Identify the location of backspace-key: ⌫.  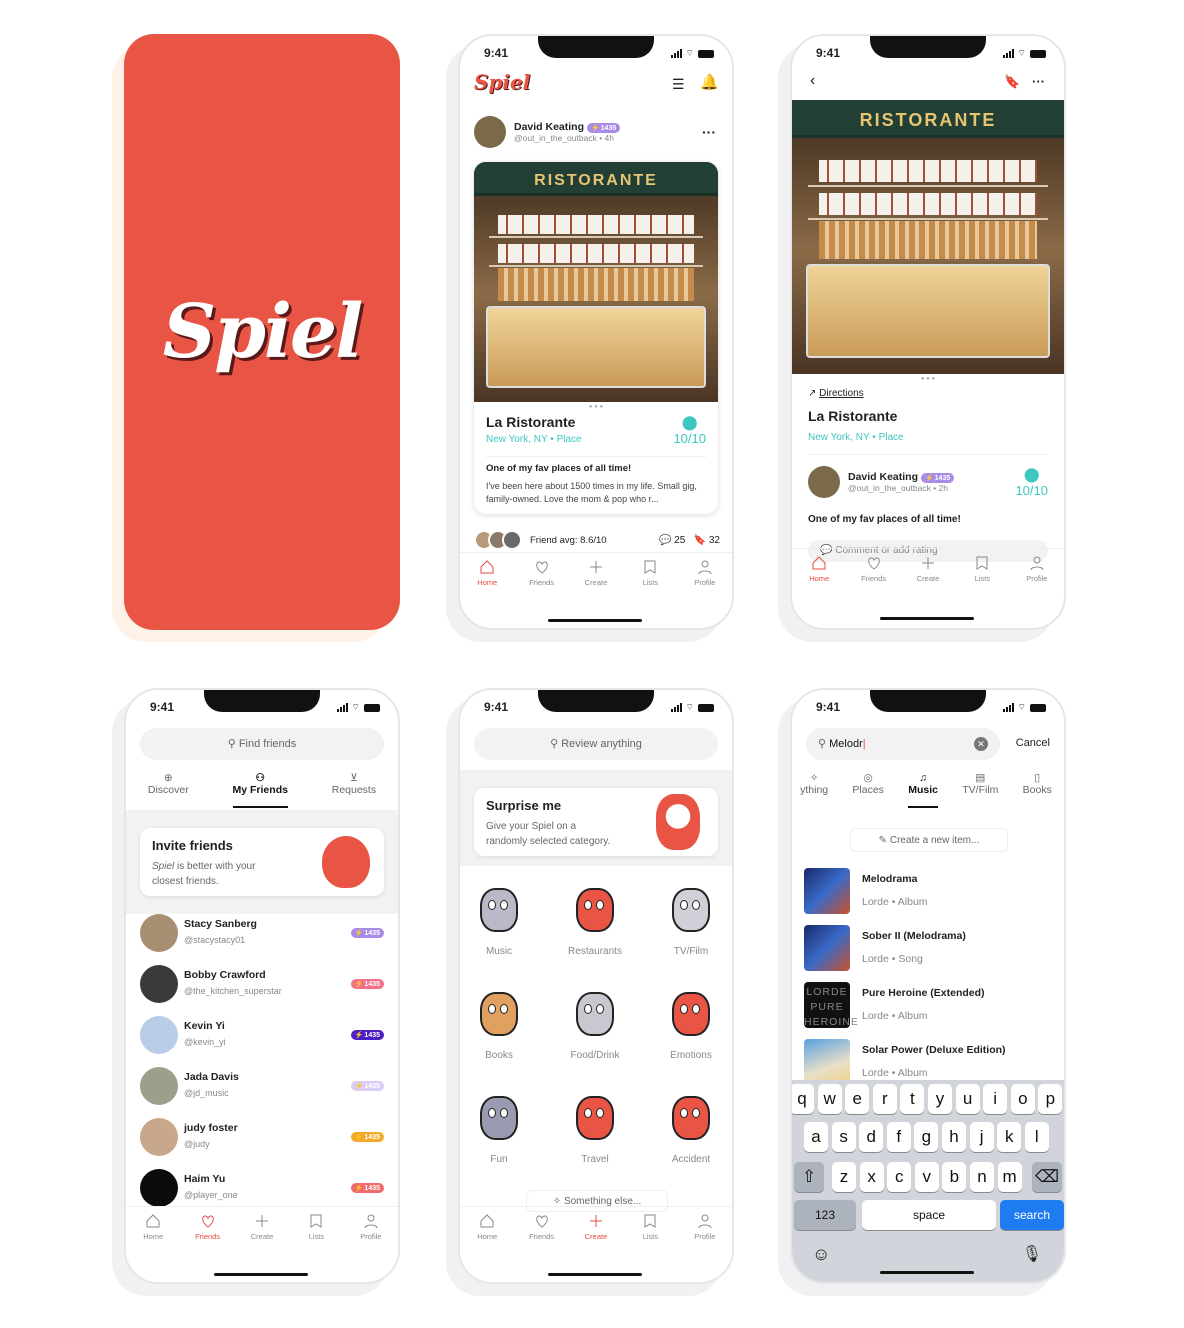
(1047, 1177).